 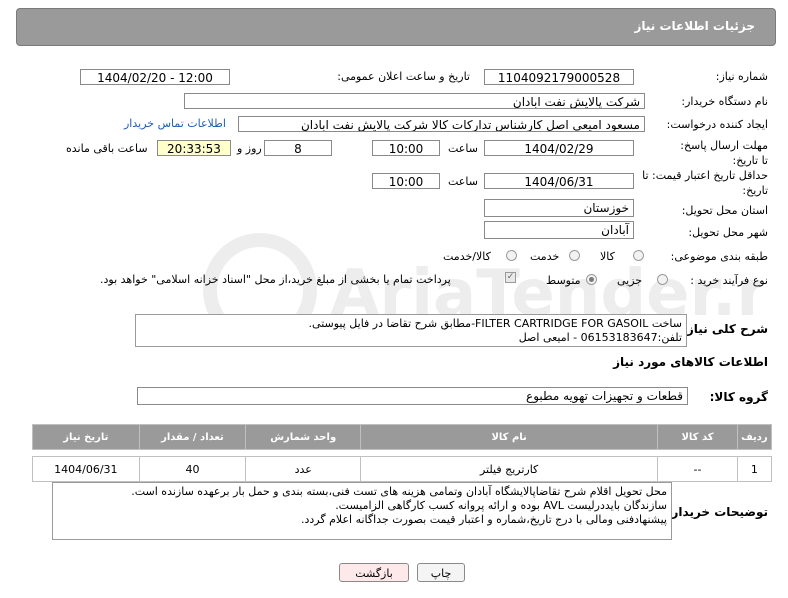 I want to click on reply-date-field: 1404/02/29, so click(x=559, y=148).